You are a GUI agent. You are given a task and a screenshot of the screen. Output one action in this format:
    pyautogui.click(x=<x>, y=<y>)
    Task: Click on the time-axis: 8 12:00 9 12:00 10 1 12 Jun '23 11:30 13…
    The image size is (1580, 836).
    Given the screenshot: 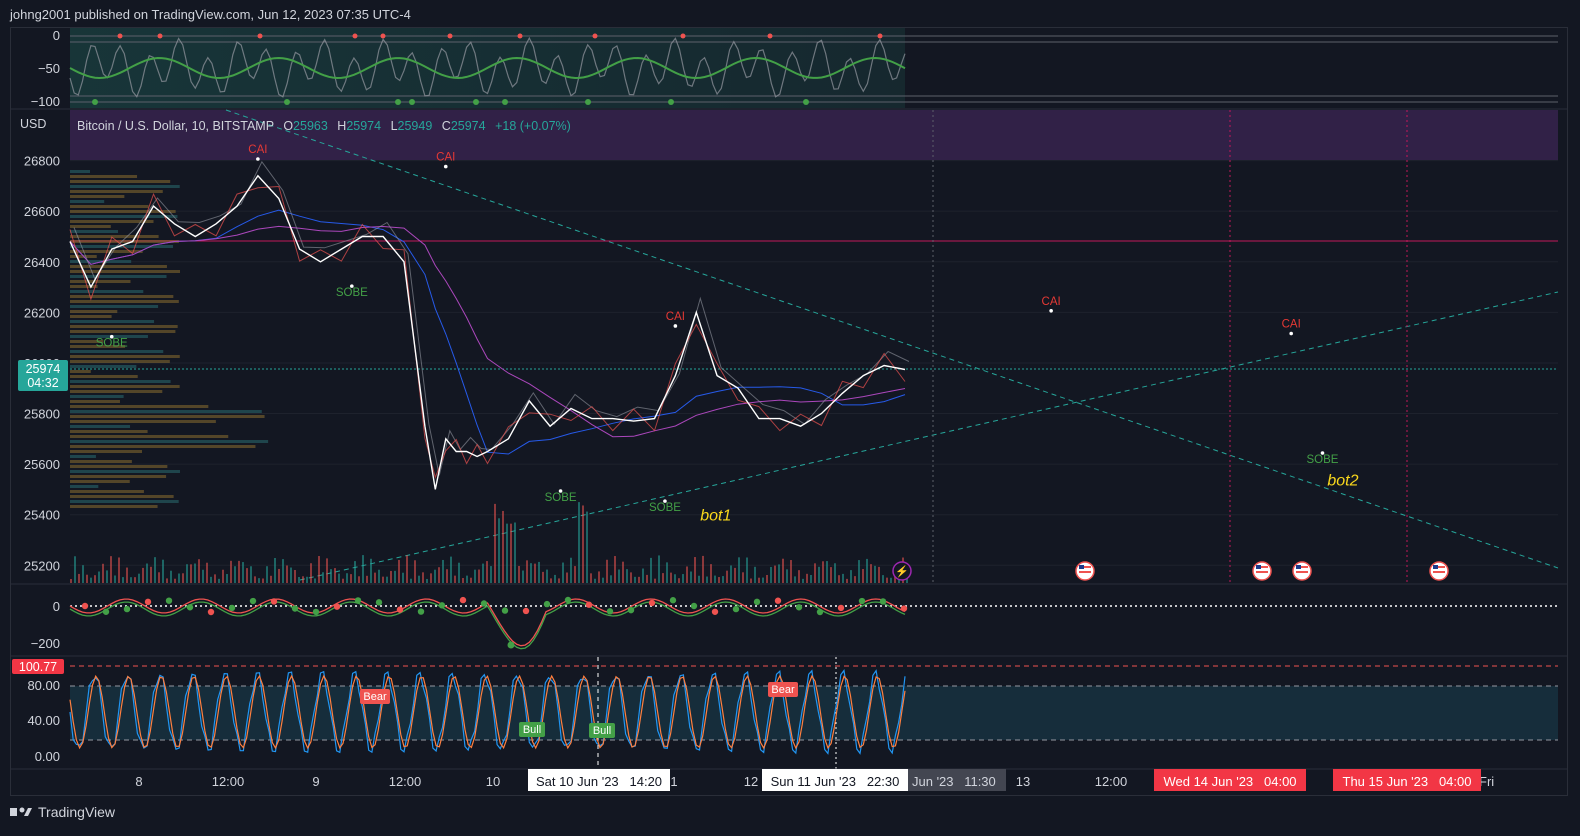 What is the action you would take?
    pyautogui.click(x=814, y=780)
    